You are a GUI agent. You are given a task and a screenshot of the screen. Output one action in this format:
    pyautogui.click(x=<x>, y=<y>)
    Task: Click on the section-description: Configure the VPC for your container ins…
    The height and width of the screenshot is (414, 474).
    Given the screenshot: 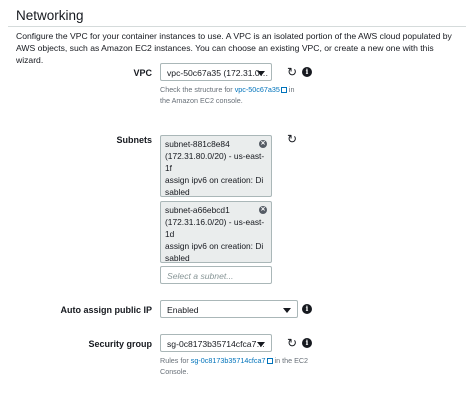 What is the action you would take?
    pyautogui.click(x=234, y=48)
    